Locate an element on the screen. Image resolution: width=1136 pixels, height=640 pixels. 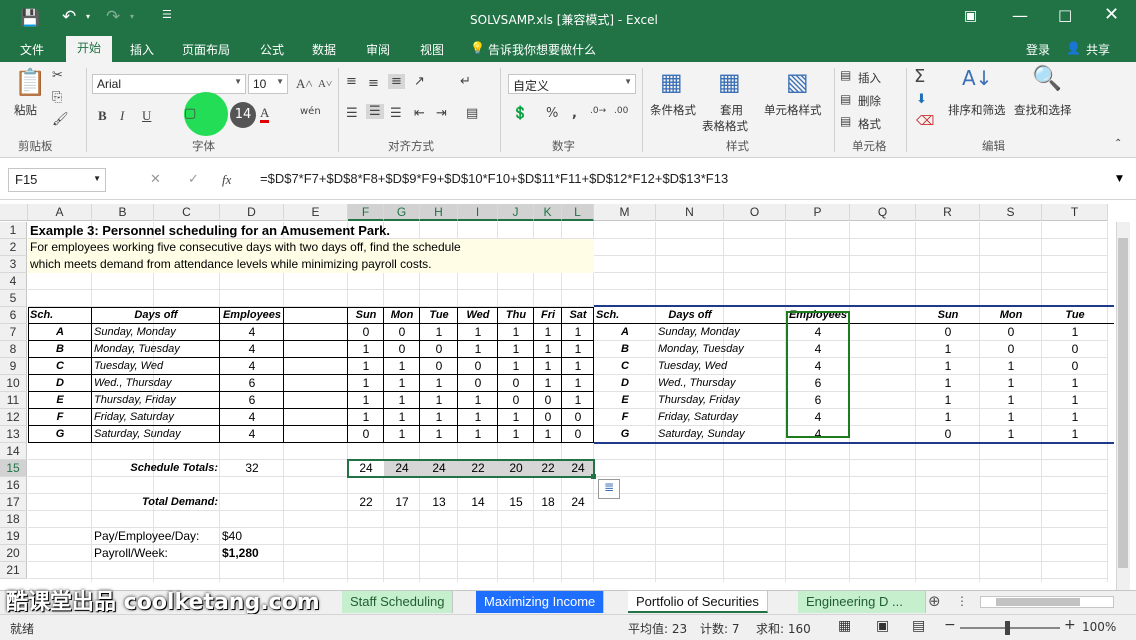
align-center-icon: ☰ is located at coordinates (375, 111).